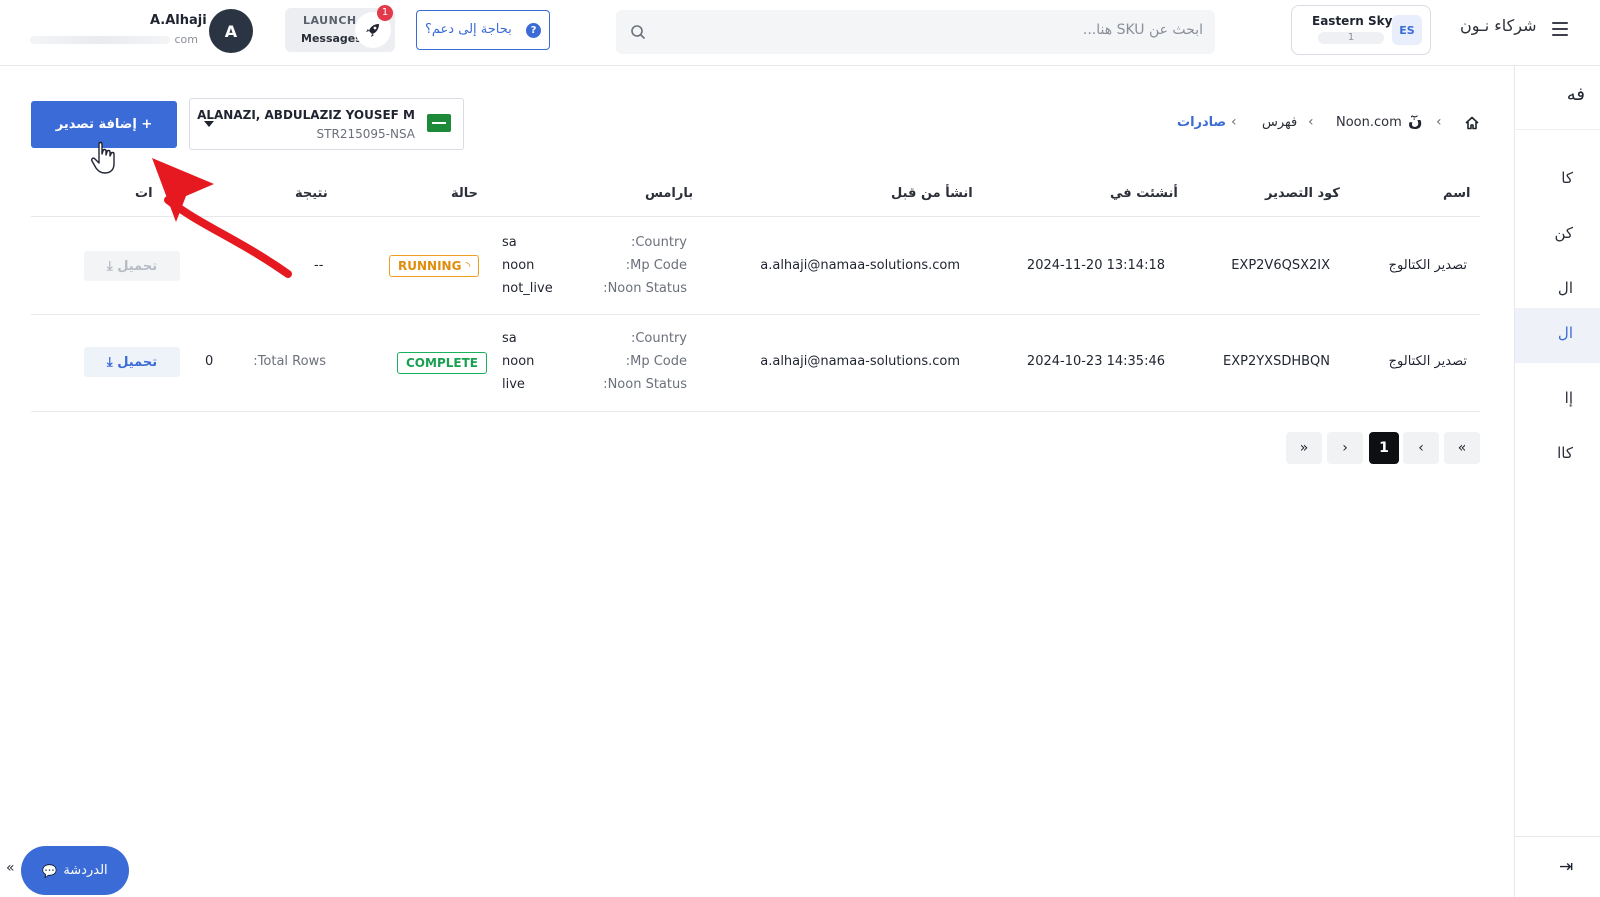 This screenshot has height=897, width=1600. I want to click on cell-code: EXP2YXSDHBQN, so click(1276, 361).